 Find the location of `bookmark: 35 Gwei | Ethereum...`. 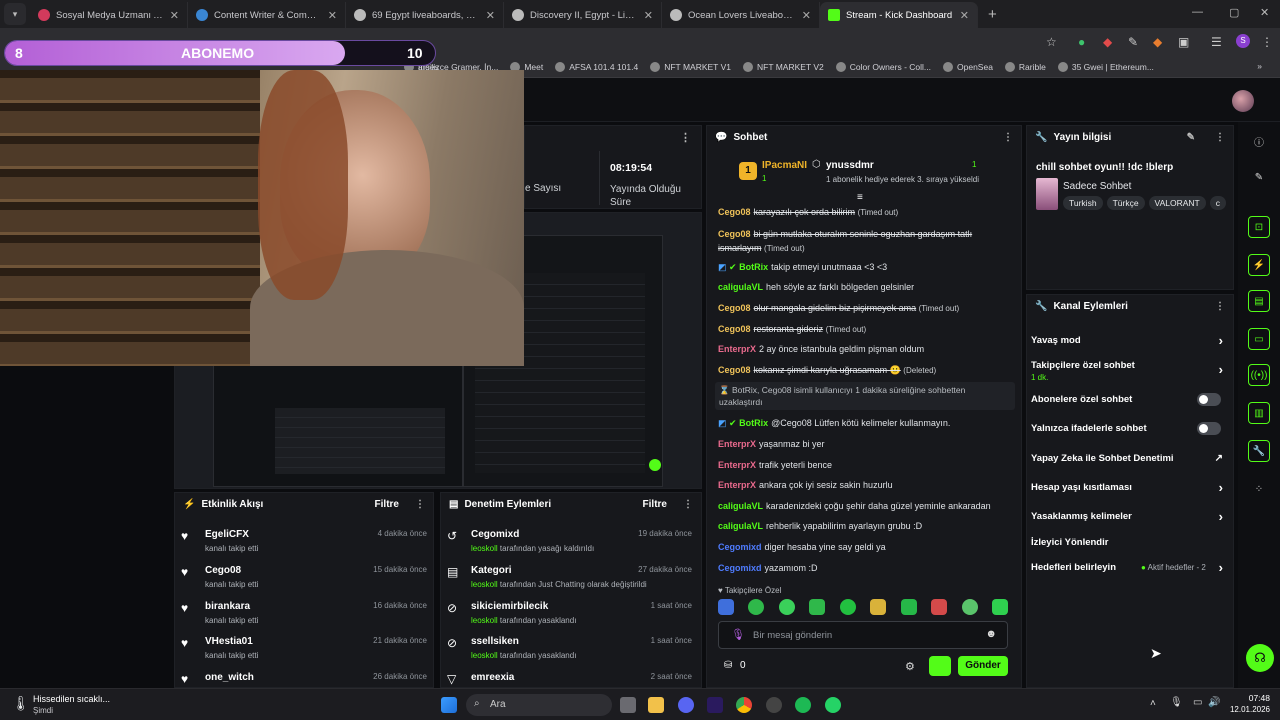

bookmark: 35 Gwei | Ethereum... is located at coordinates (1105, 66).